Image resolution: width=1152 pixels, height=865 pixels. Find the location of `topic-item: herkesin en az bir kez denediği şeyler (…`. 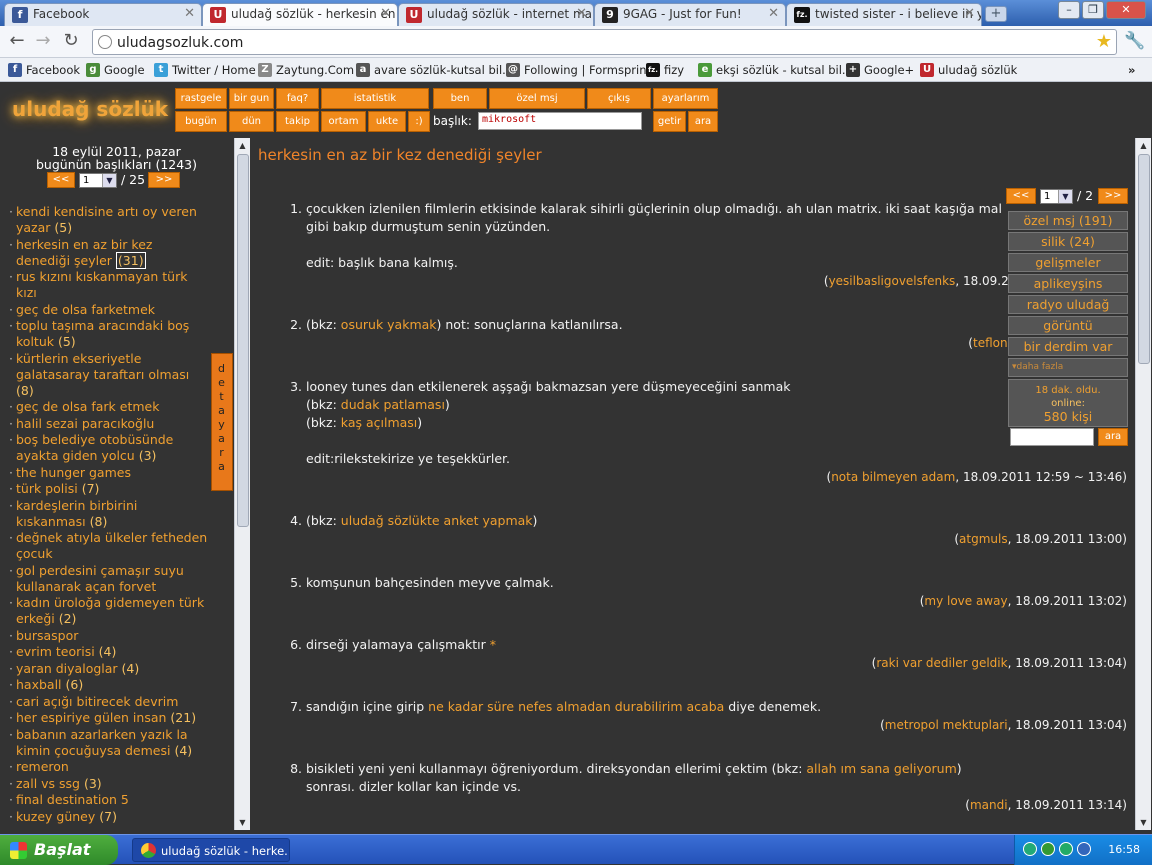

topic-item: herkesin en az bir kez denediği şeyler (… is located at coordinates (109, 253).